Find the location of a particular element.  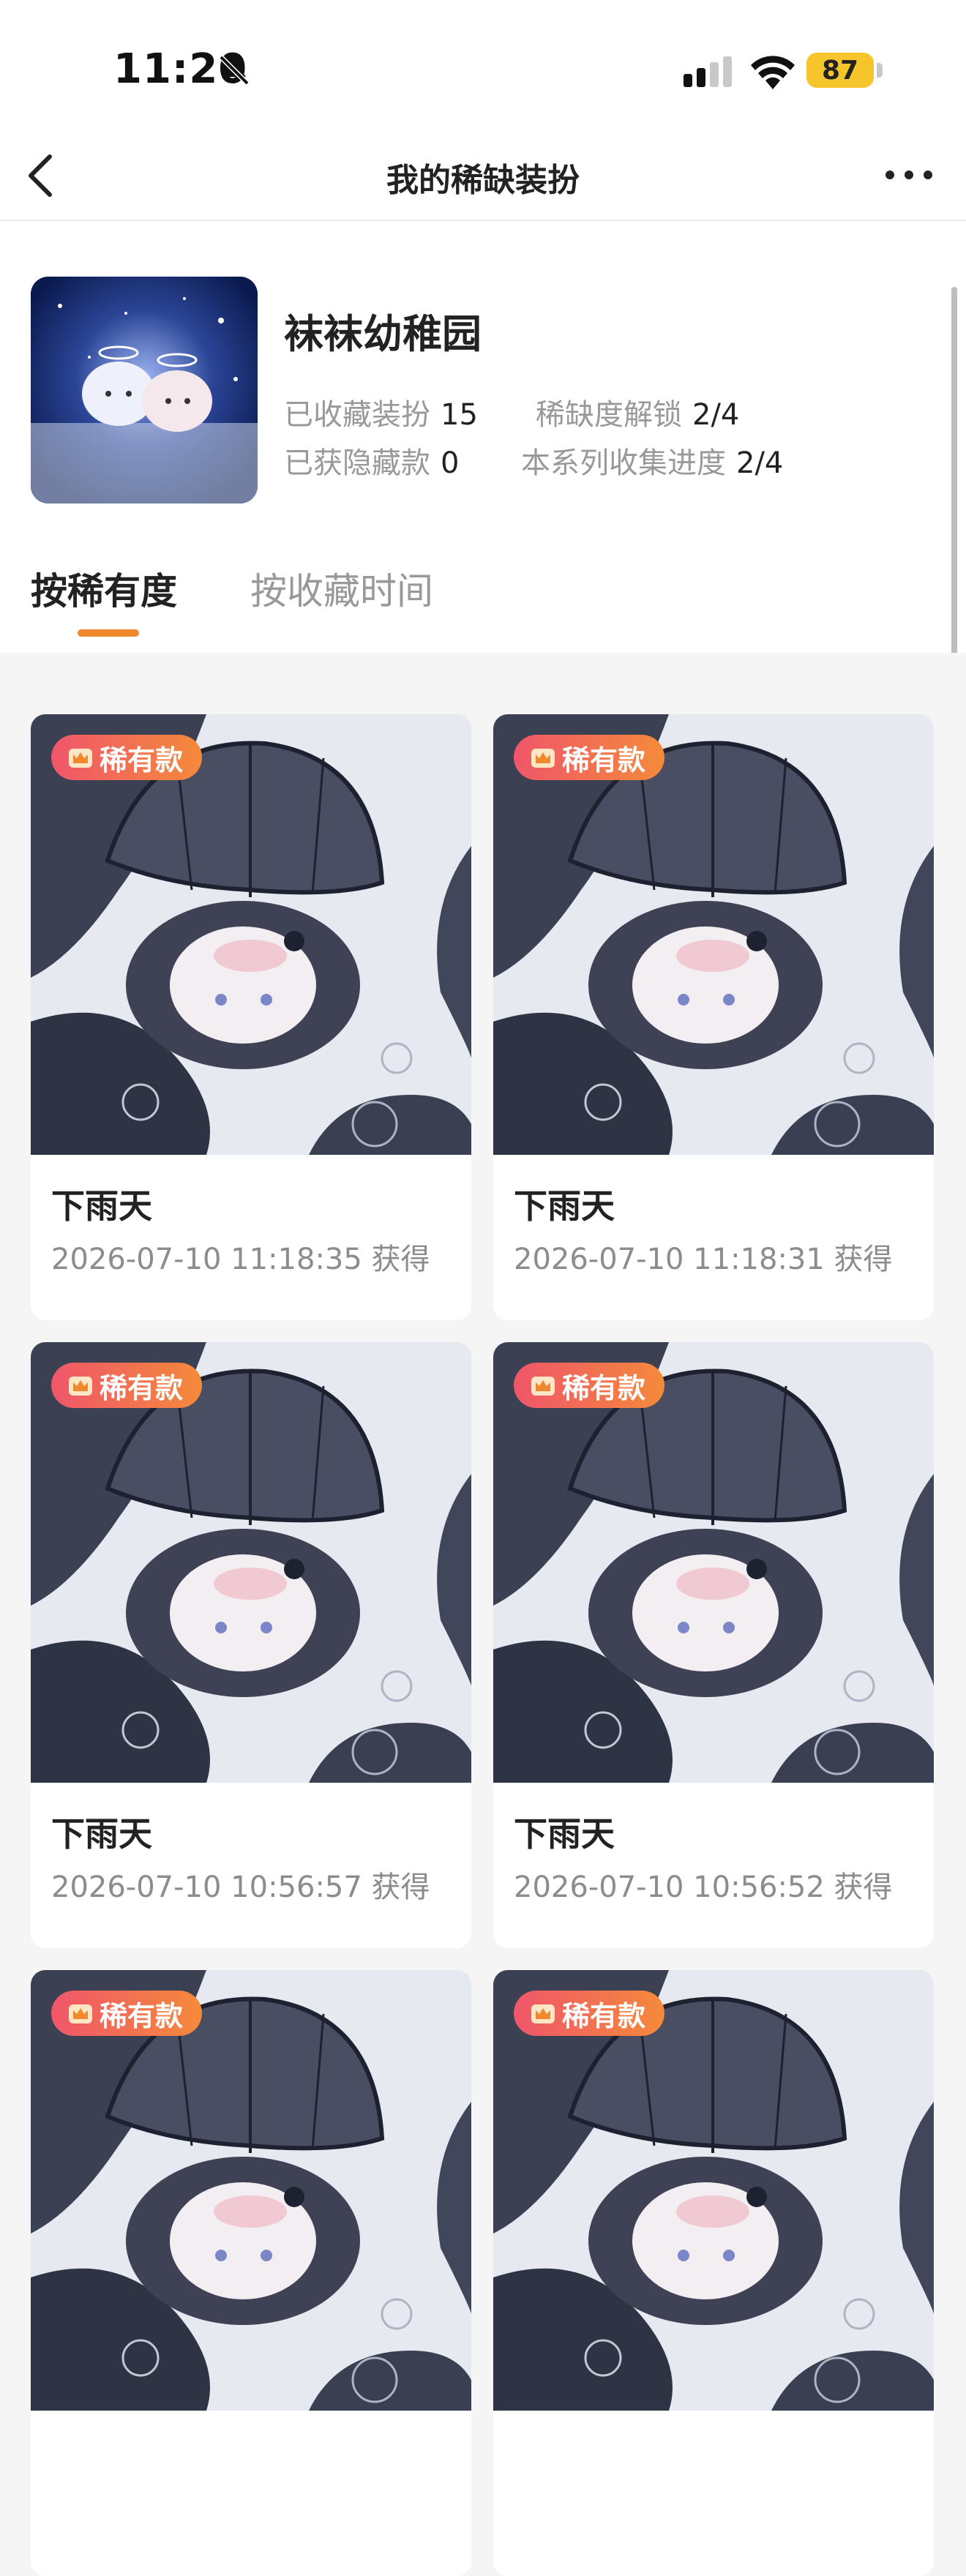

stat-rarity-value: 2/4 is located at coordinates (716, 415).